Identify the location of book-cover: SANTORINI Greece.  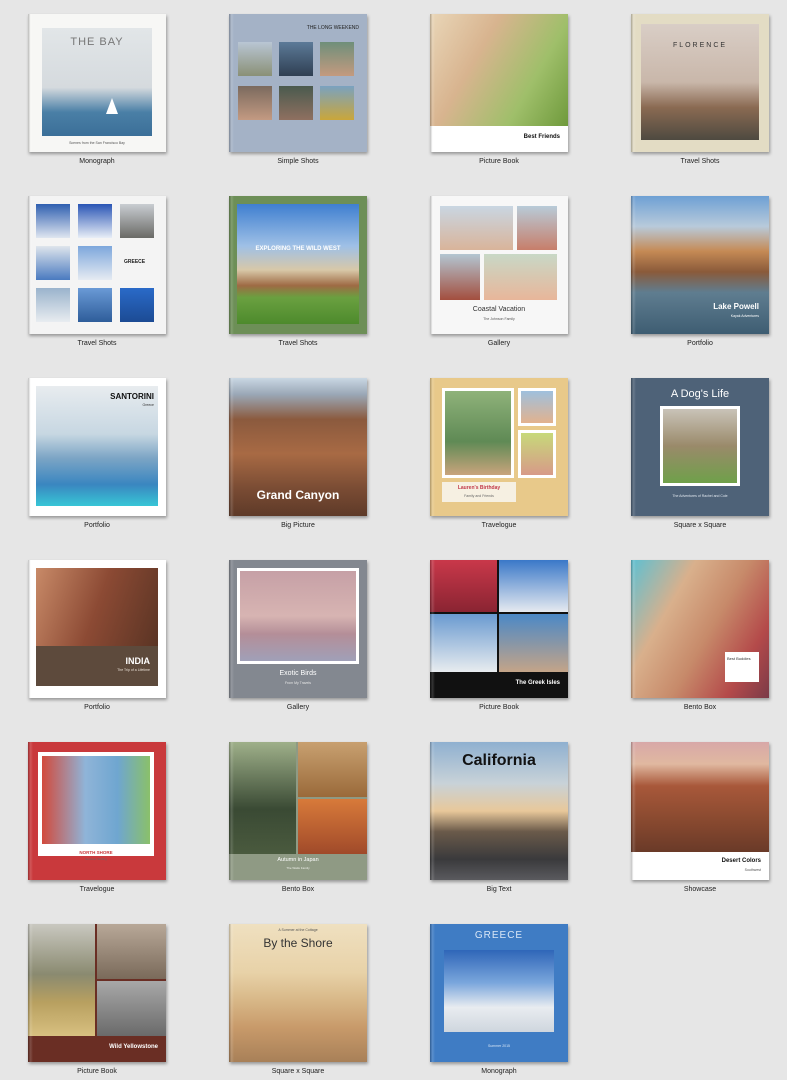
(97, 447).